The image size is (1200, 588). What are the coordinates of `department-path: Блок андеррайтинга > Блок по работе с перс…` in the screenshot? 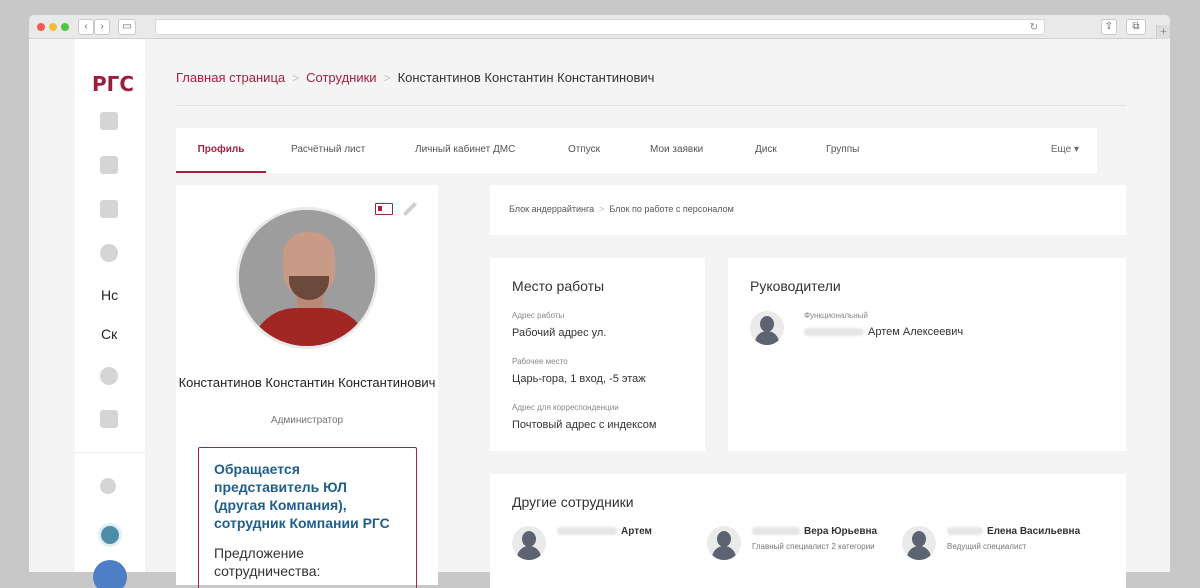 It's located at (621, 209).